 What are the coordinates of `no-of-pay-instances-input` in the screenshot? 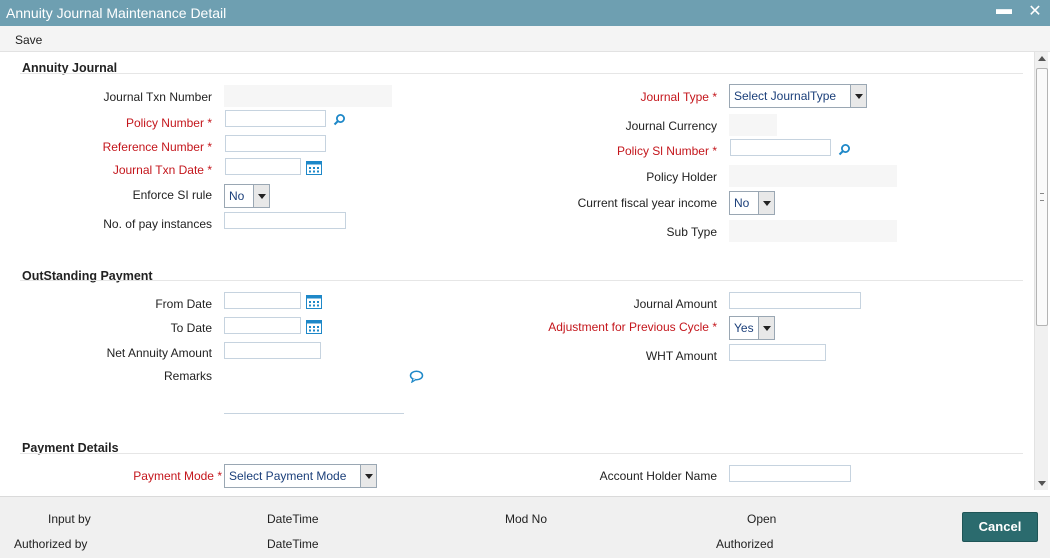 It's located at (285, 220).